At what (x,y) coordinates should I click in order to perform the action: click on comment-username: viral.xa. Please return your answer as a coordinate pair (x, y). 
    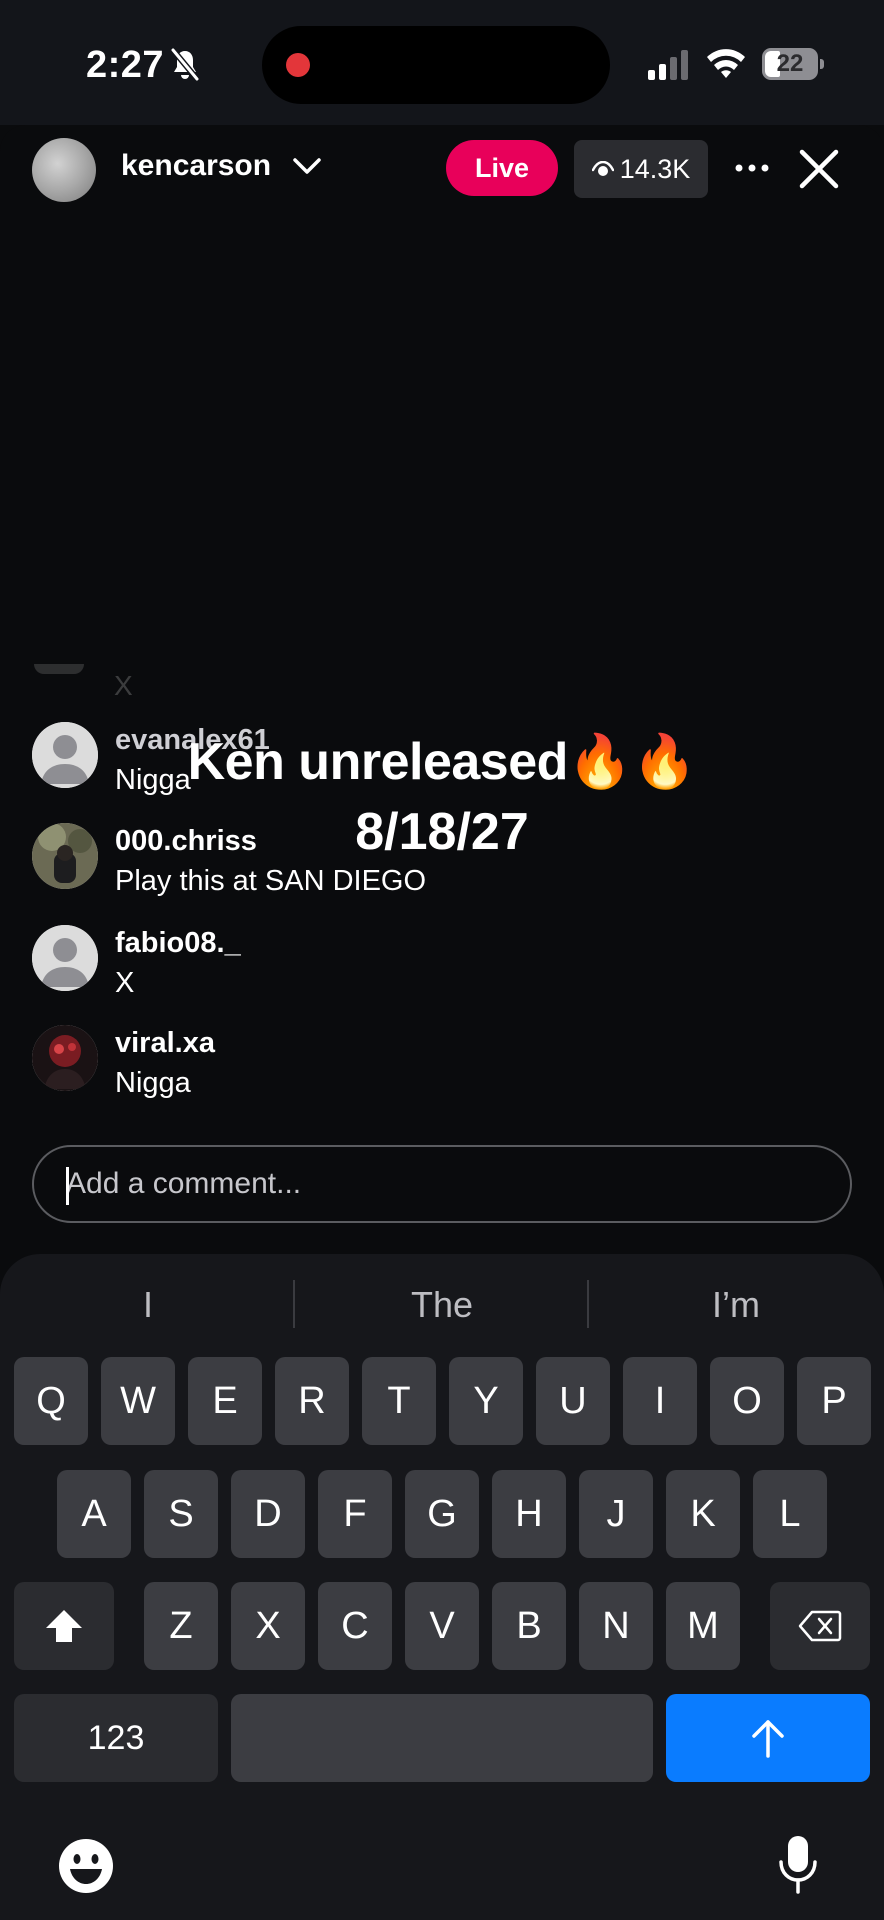
    Looking at the image, I should click on (165, 1043).